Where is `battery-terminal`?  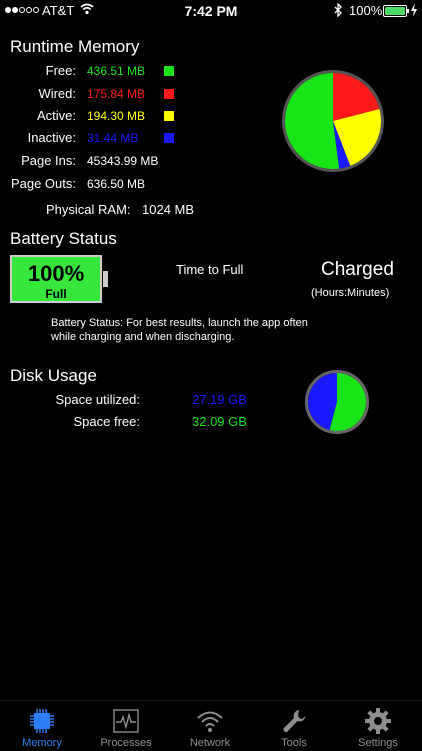
battery-terminal is located at coordinates (105, 279).